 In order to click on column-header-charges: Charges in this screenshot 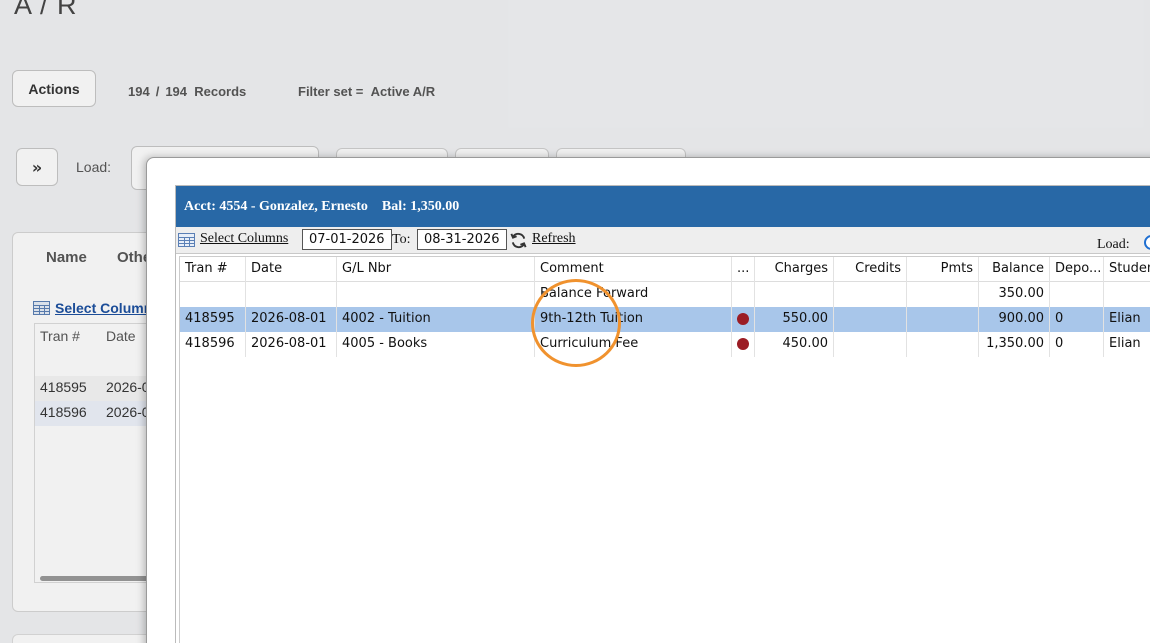, I will do `click(794, 269)`.